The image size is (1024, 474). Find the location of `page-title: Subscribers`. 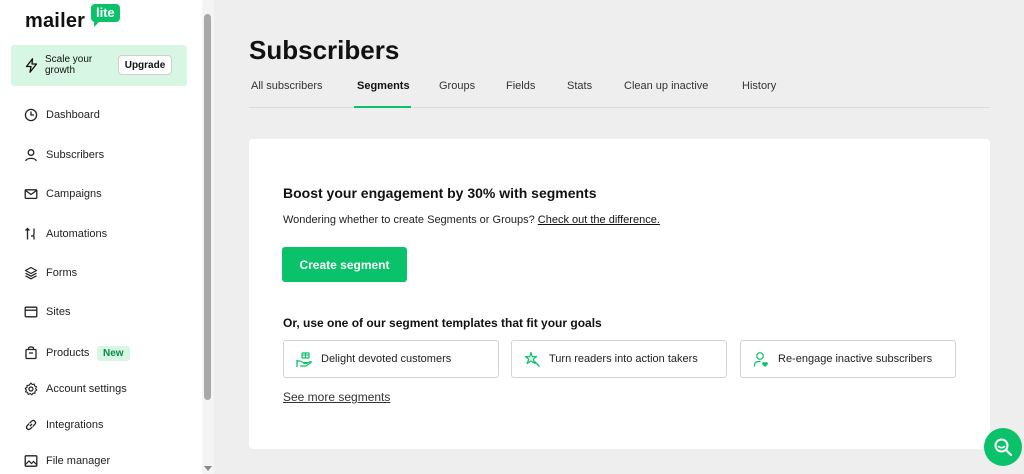

page-title: Subscribers is located at coordinates (324, 50).